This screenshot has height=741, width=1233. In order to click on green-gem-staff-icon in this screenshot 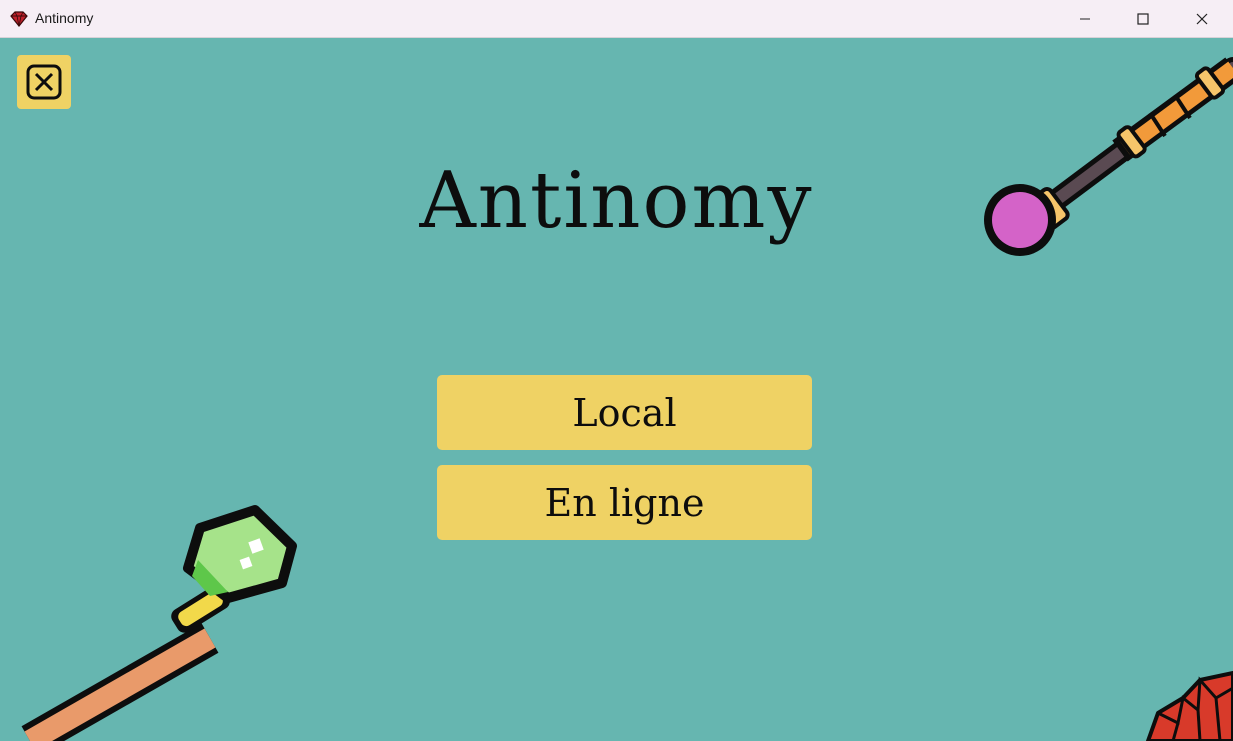, I will do `click(159, 623)`.